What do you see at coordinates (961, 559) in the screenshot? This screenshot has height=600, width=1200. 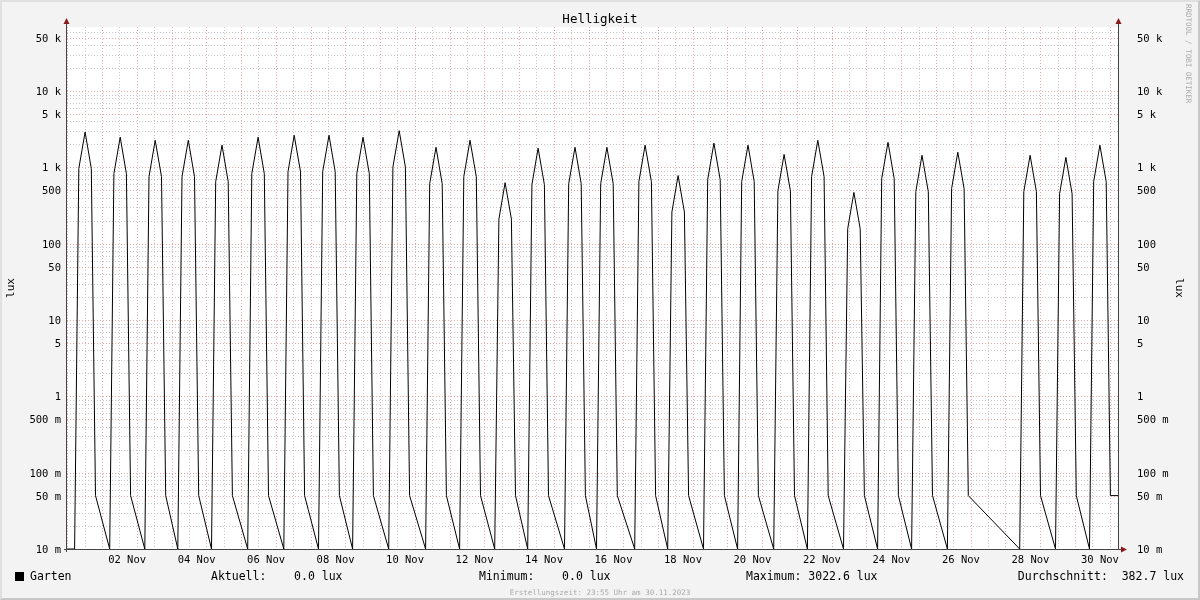 I see `x-tick-label: 26 Nov` at bounding box center [961, 559].